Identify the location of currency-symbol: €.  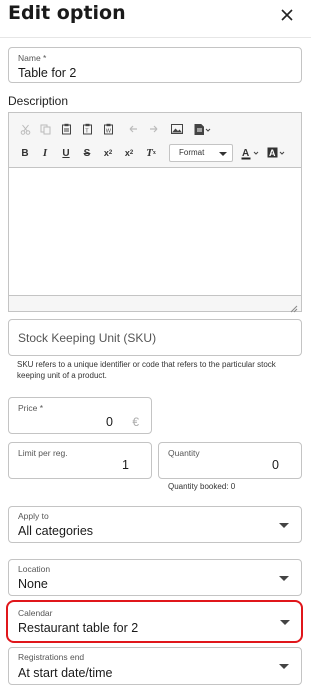
(135, 422).